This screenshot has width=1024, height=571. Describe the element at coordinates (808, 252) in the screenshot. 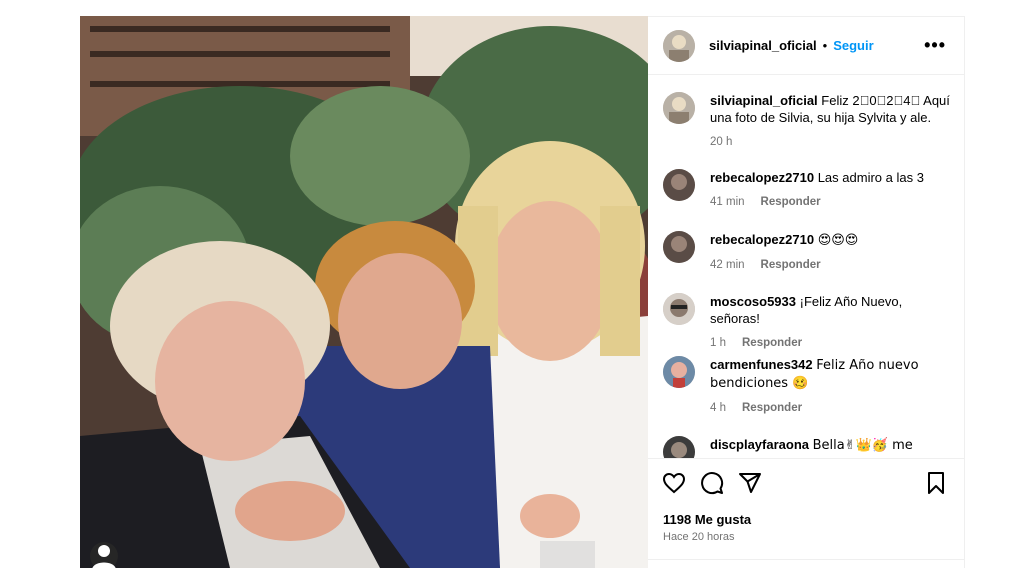

I see `comment-item: rebecalopez2710 😍😍😍 42 min Responder` at that location.